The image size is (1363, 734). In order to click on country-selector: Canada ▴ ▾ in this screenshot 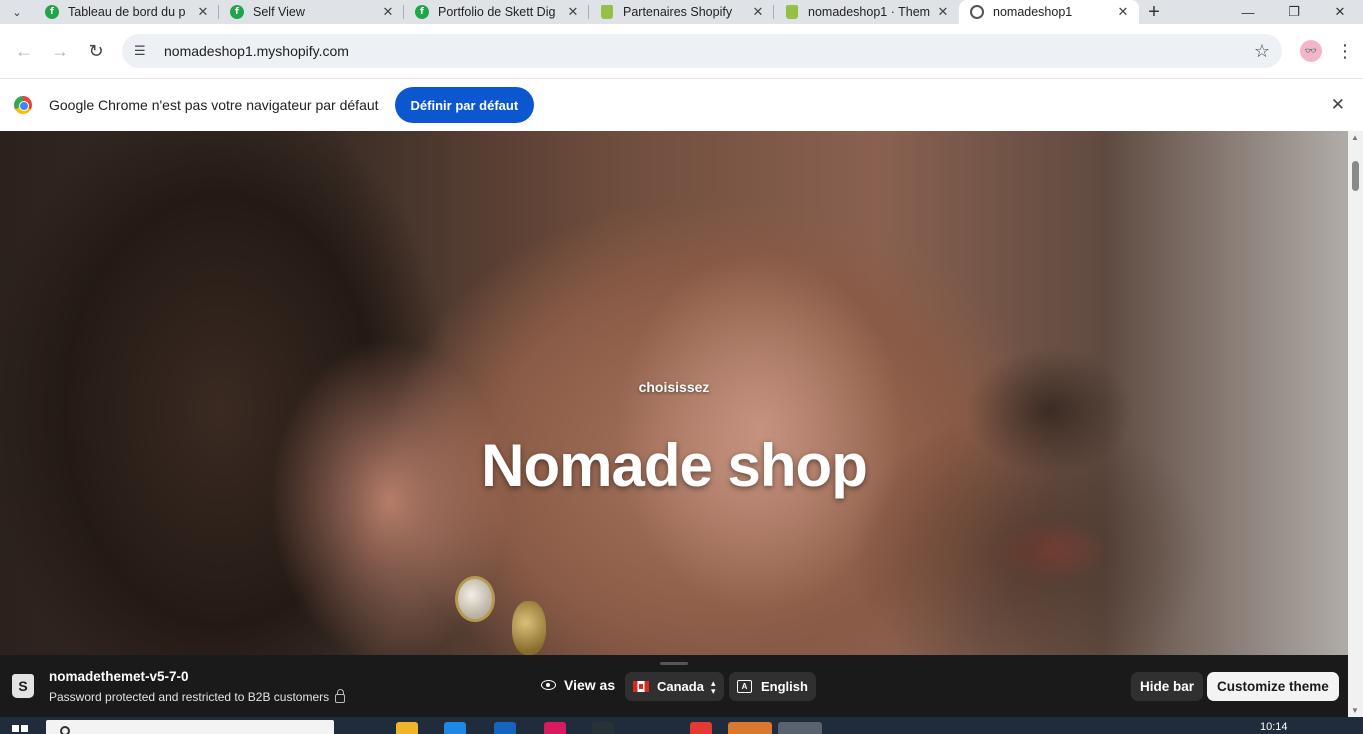, I will do `click(674, 686)`.